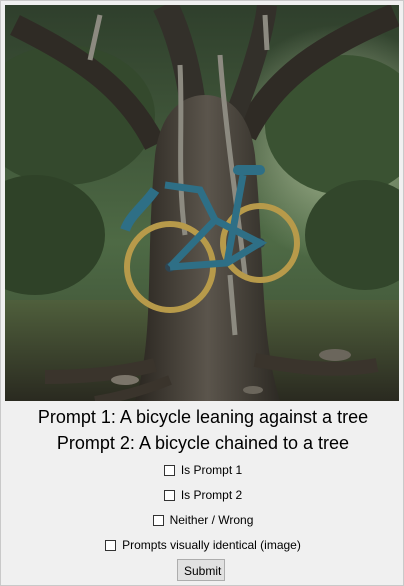 The height and width of the screenshot is (586, 404). Describe the element at coordinates (211, 545) in the screenshot. I see `prompts-identical-label: Prompts visually identical (image)` at that location.